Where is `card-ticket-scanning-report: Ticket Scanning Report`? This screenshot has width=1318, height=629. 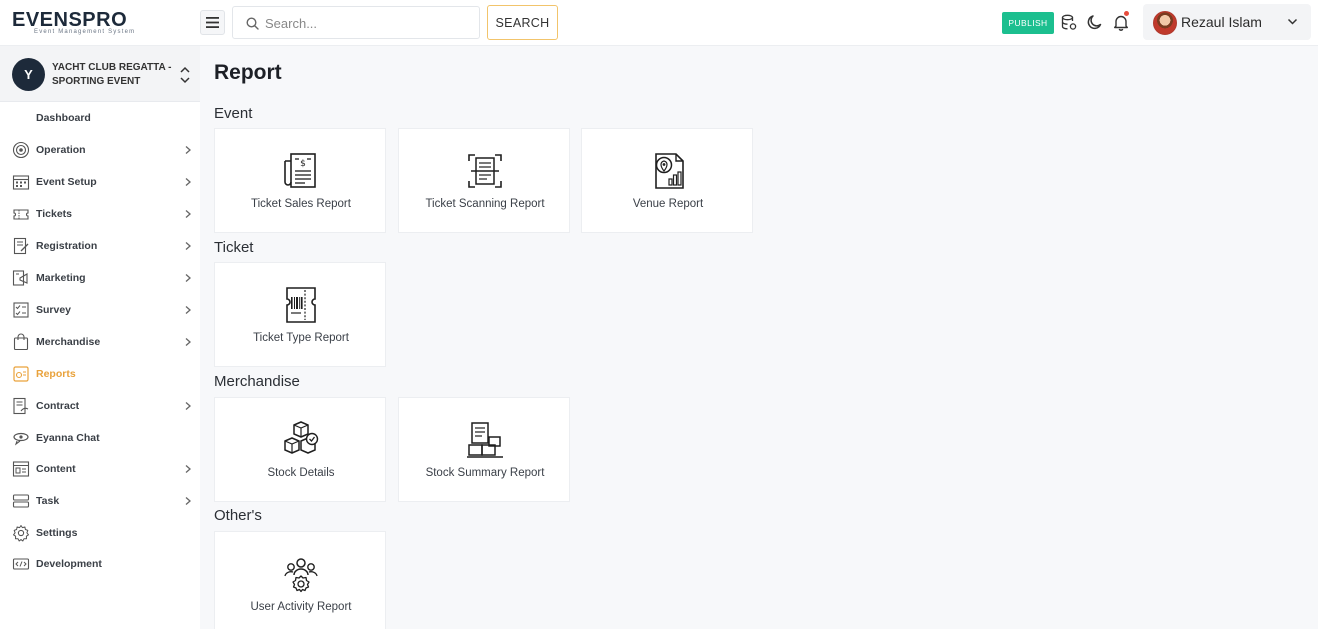 card-ticket-scanning-report: Ticket Scanning Report is located at coordinates (484, 180).